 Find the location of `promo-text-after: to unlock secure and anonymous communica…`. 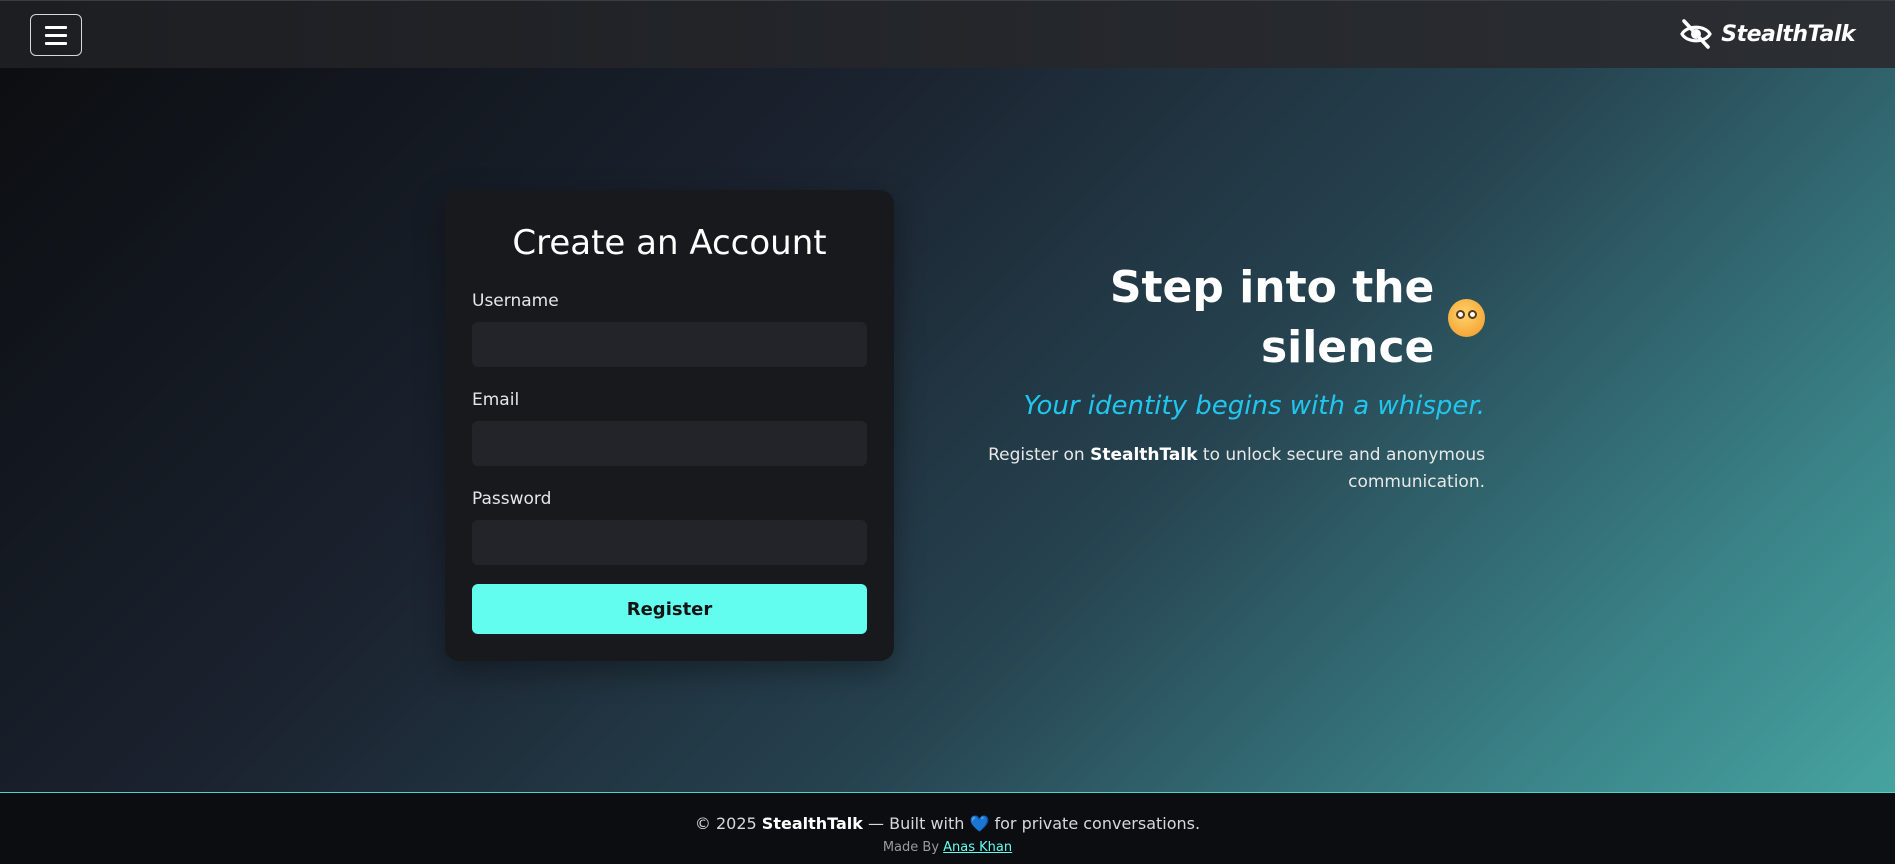

promo-text-after: to unlock secure and anonymous communica… is located at coordinates (1341, 468).